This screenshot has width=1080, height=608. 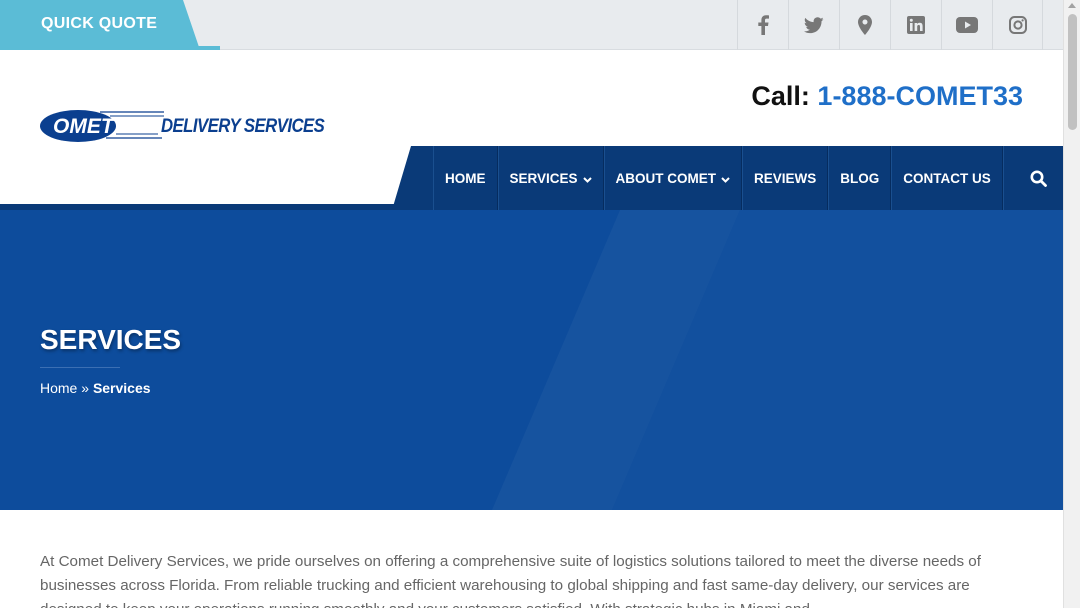 What do you see at coordinates (616, 360) in the screenshot?
I see `hero-decoration` at bounding box center [616, 360].